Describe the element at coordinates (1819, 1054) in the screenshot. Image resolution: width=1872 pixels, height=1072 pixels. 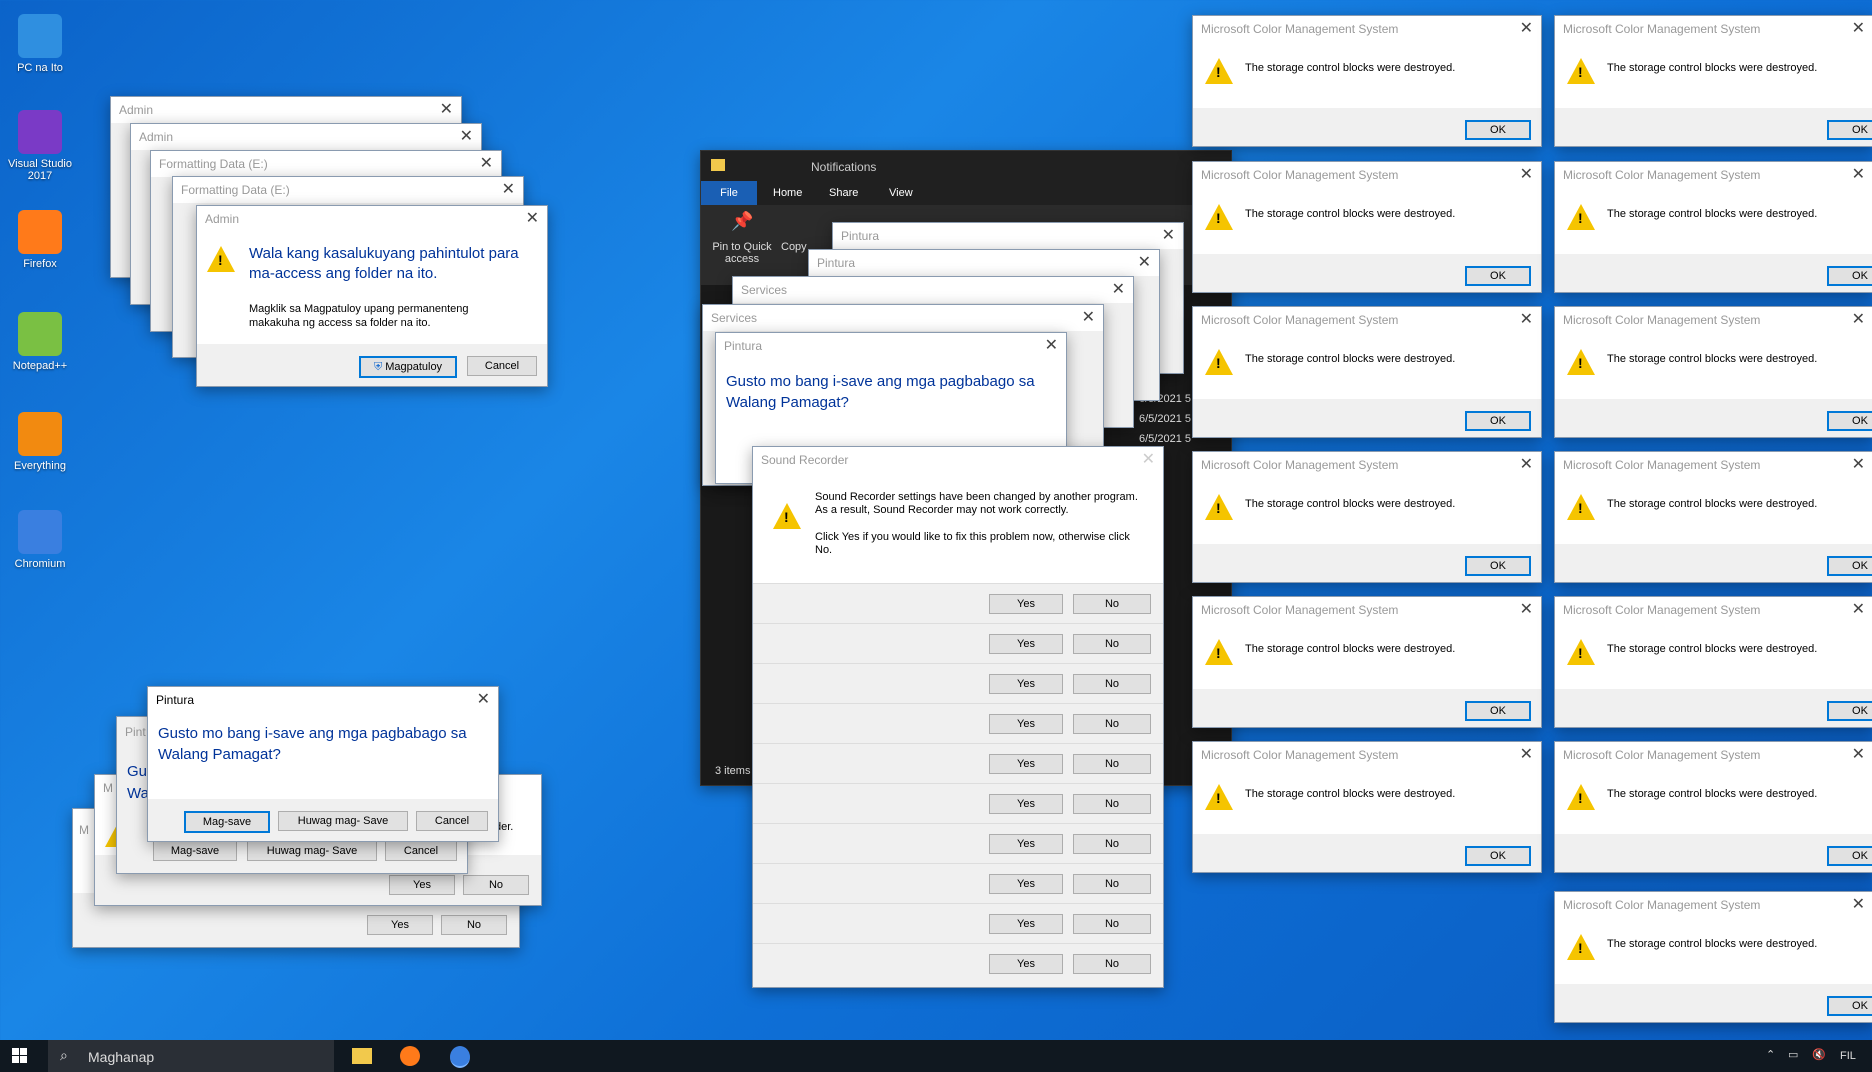
I see `volume-muted-icon: 🔇` at that location.